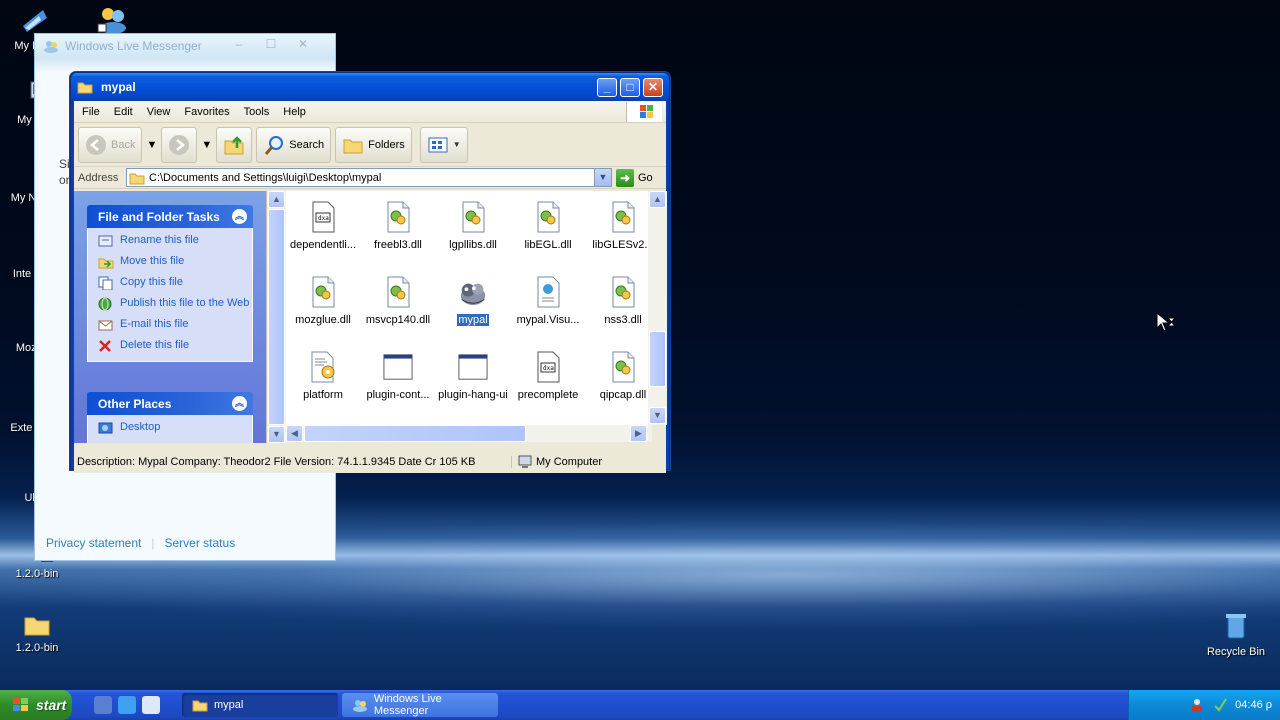  I want to click on back-dropdown-icon: ▼, so click(151, 145).